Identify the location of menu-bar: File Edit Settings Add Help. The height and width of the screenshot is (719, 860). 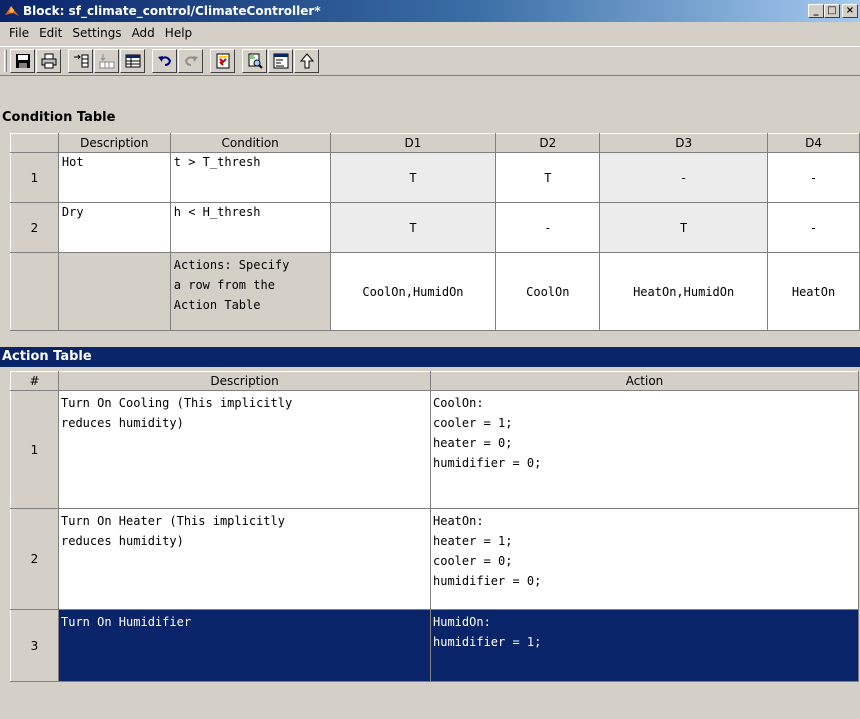
(430, 33).